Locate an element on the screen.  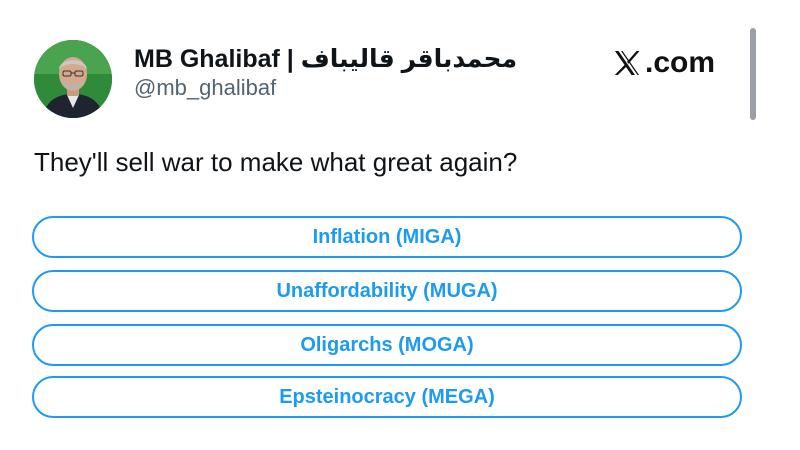
poll-option-label: Inflation (MIGA) is located at coordinates (387, 236).